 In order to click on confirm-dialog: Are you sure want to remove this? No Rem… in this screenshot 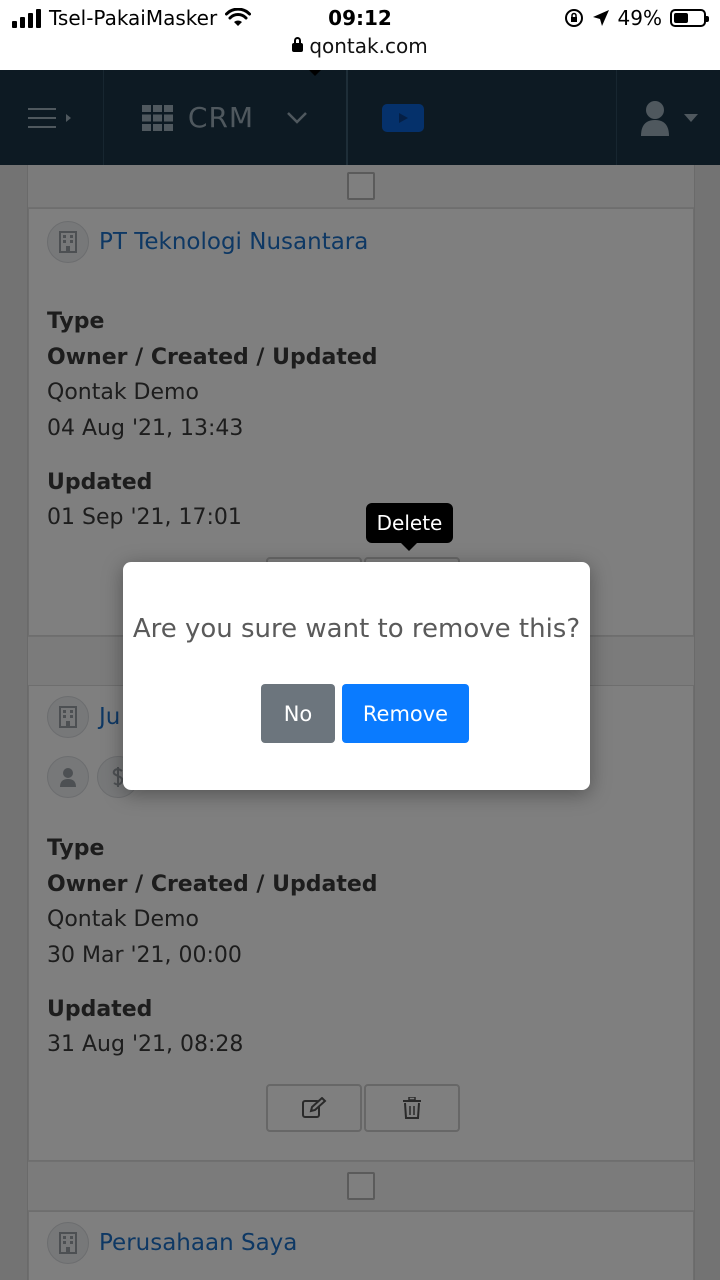, I will do `click(356, 676)`.